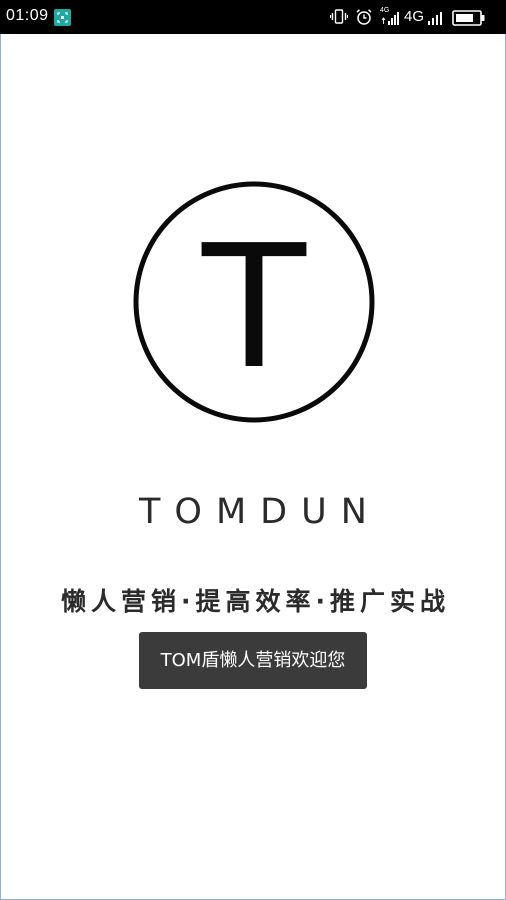  Describe the element at coordinates (253, 17) in the screenshot. I see `status-bar: 01:09 4G 4G` at that location.